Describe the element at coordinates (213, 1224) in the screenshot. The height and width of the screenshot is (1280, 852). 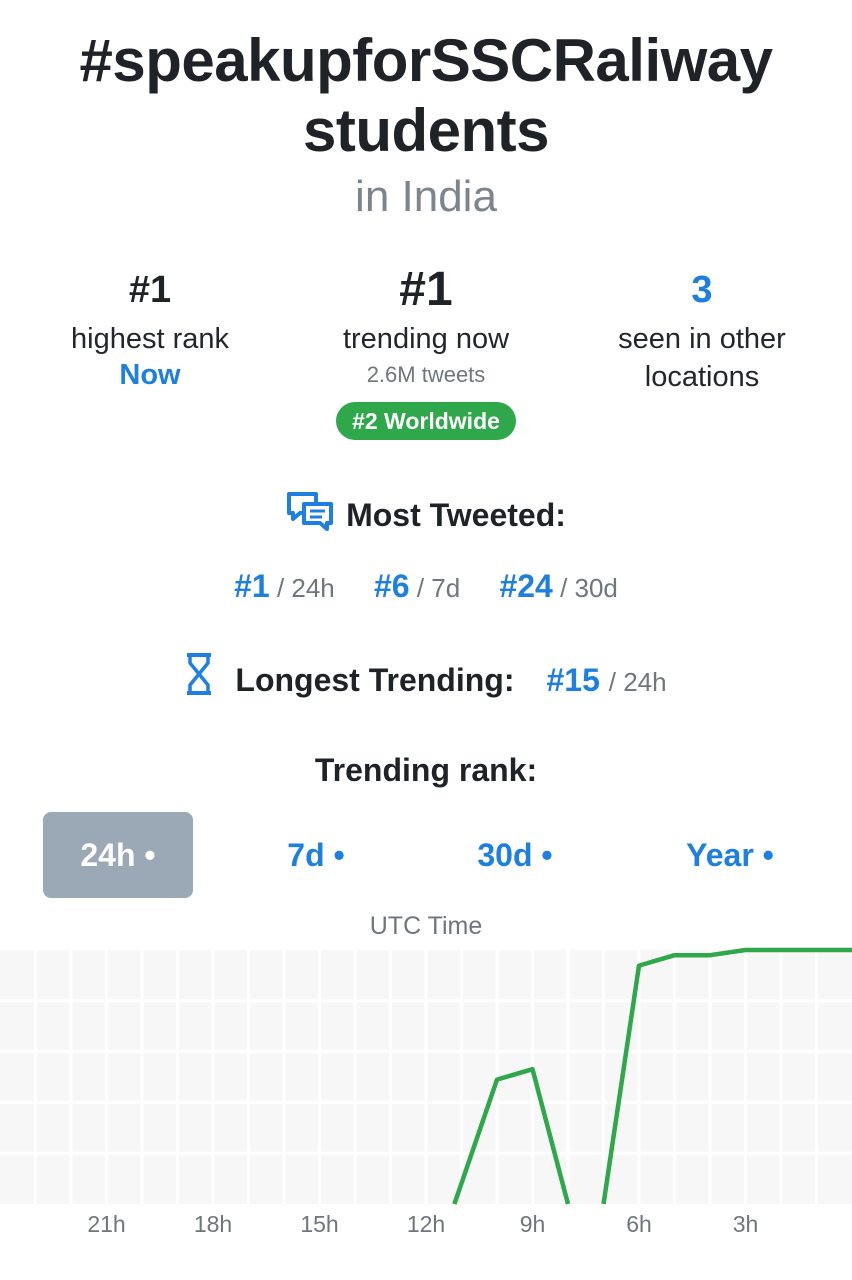
I see `x-tick-label: 18h` at that location.